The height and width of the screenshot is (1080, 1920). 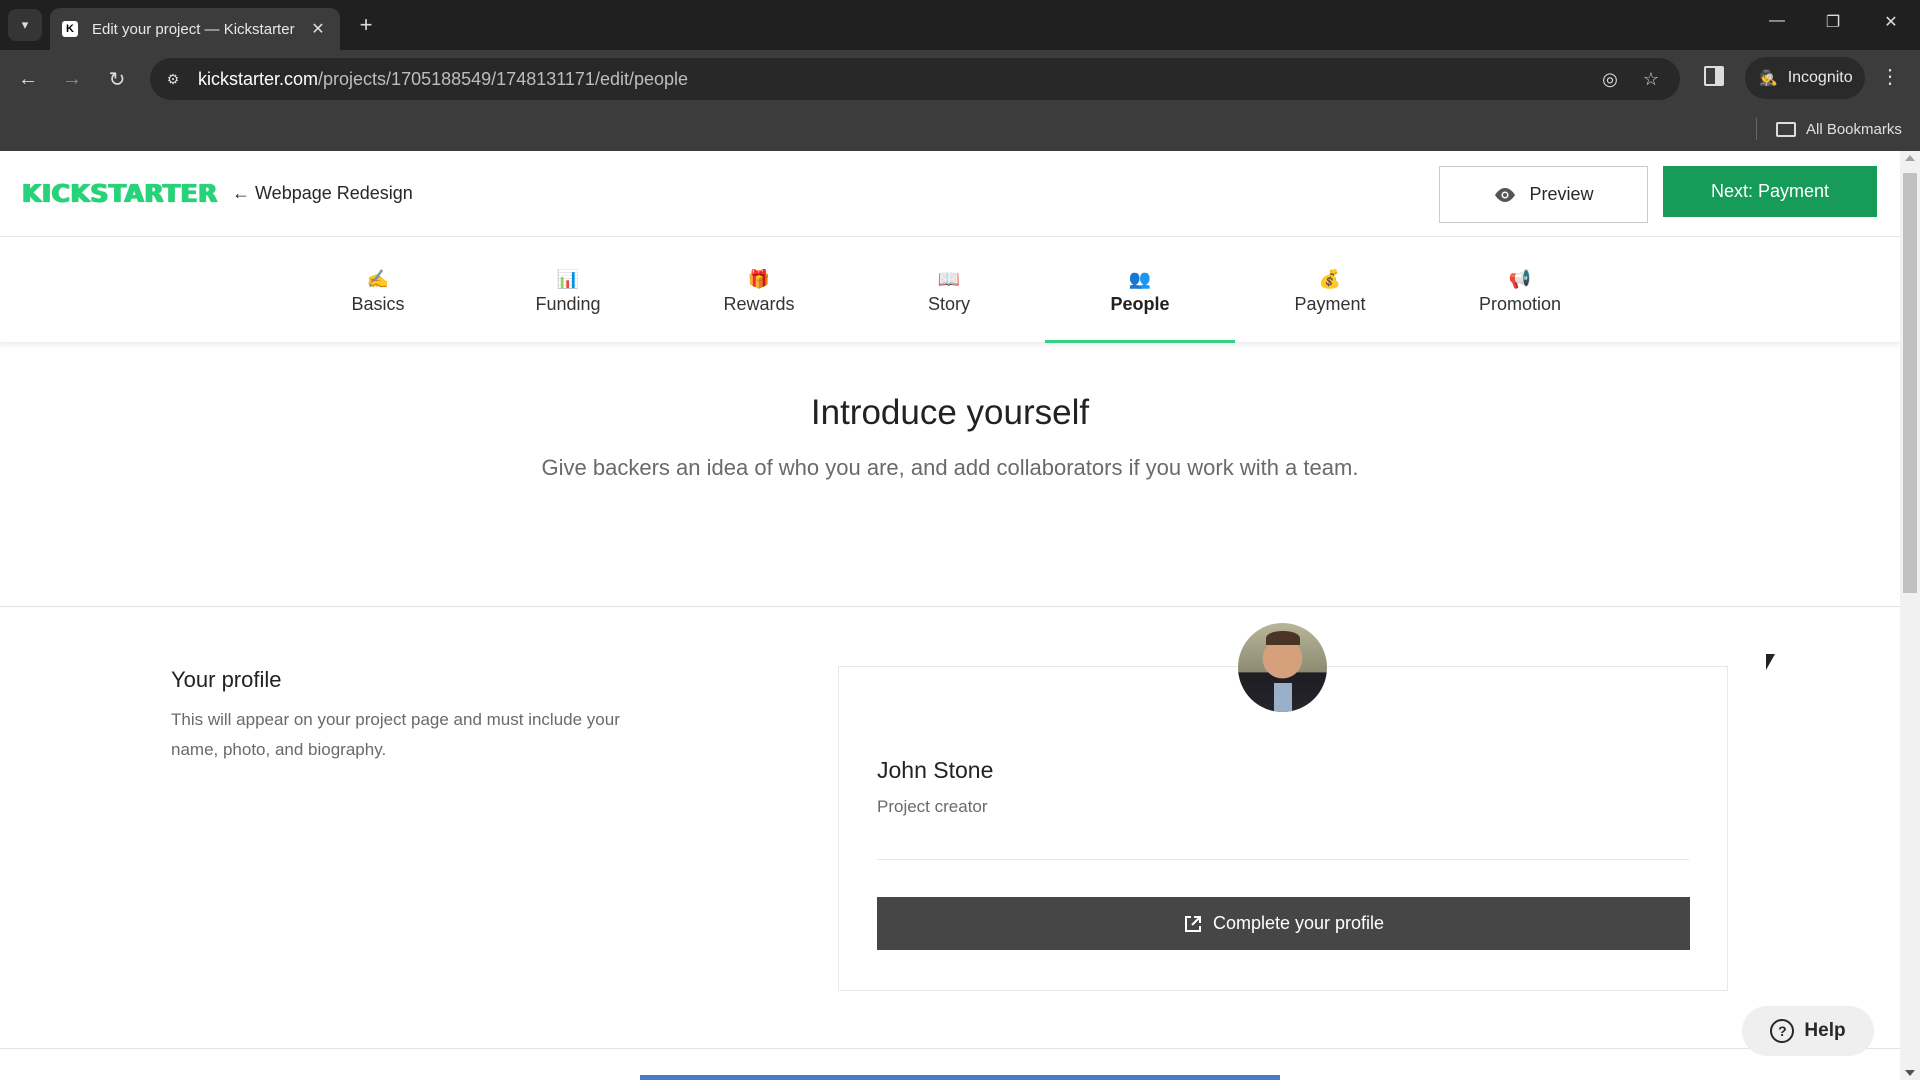 What do you see at coordinates (1330, 290) in the screenshot?
I see `tab-payment: 💰 Payment` at bounding box center [1330, 290].